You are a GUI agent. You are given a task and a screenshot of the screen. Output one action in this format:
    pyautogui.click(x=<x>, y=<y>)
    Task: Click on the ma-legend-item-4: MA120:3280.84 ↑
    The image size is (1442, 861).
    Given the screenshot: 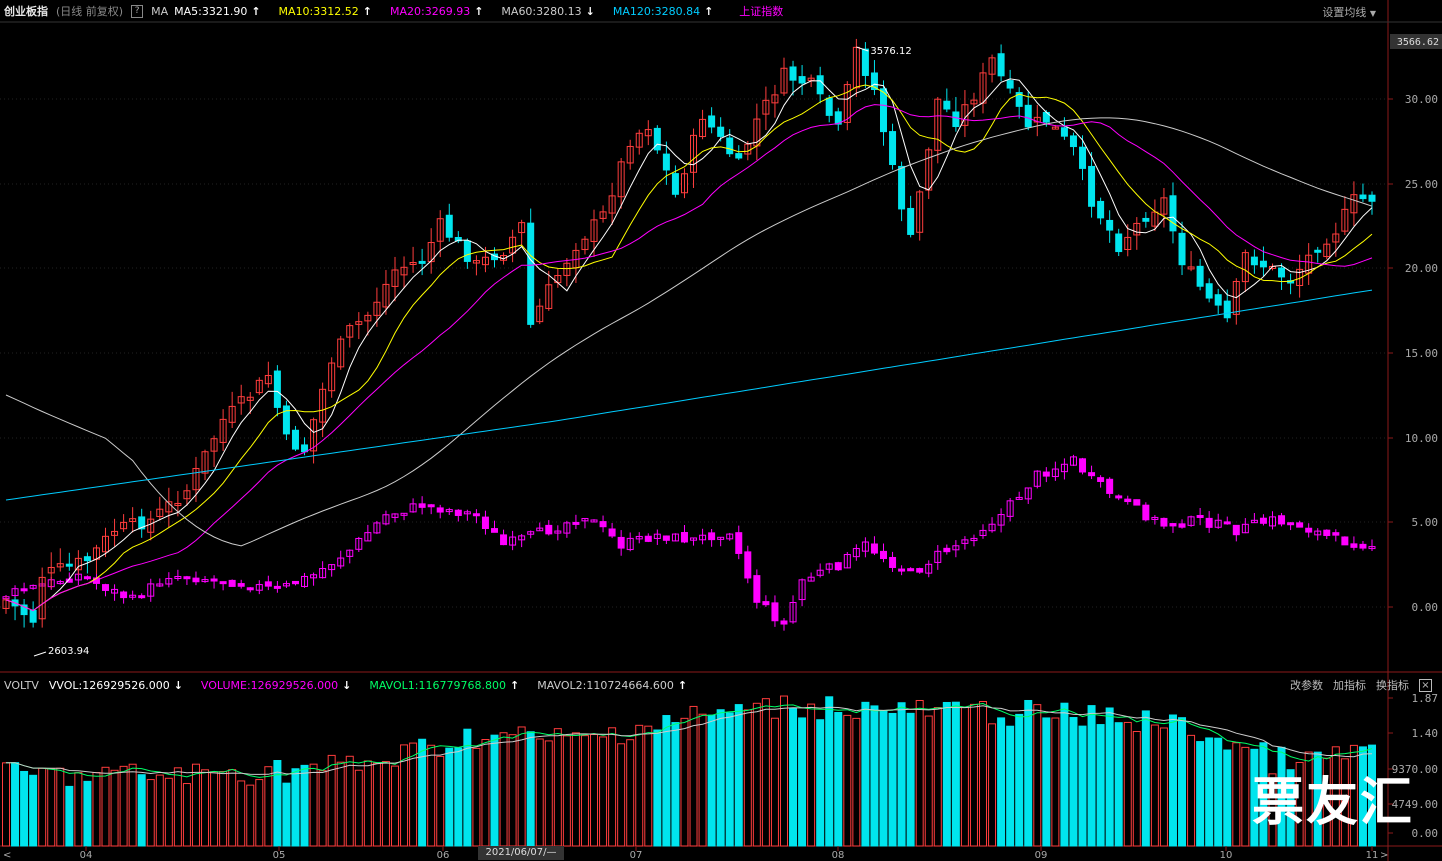 What is the action you would take?
    pyautogui.click(x=663, y=11)
    